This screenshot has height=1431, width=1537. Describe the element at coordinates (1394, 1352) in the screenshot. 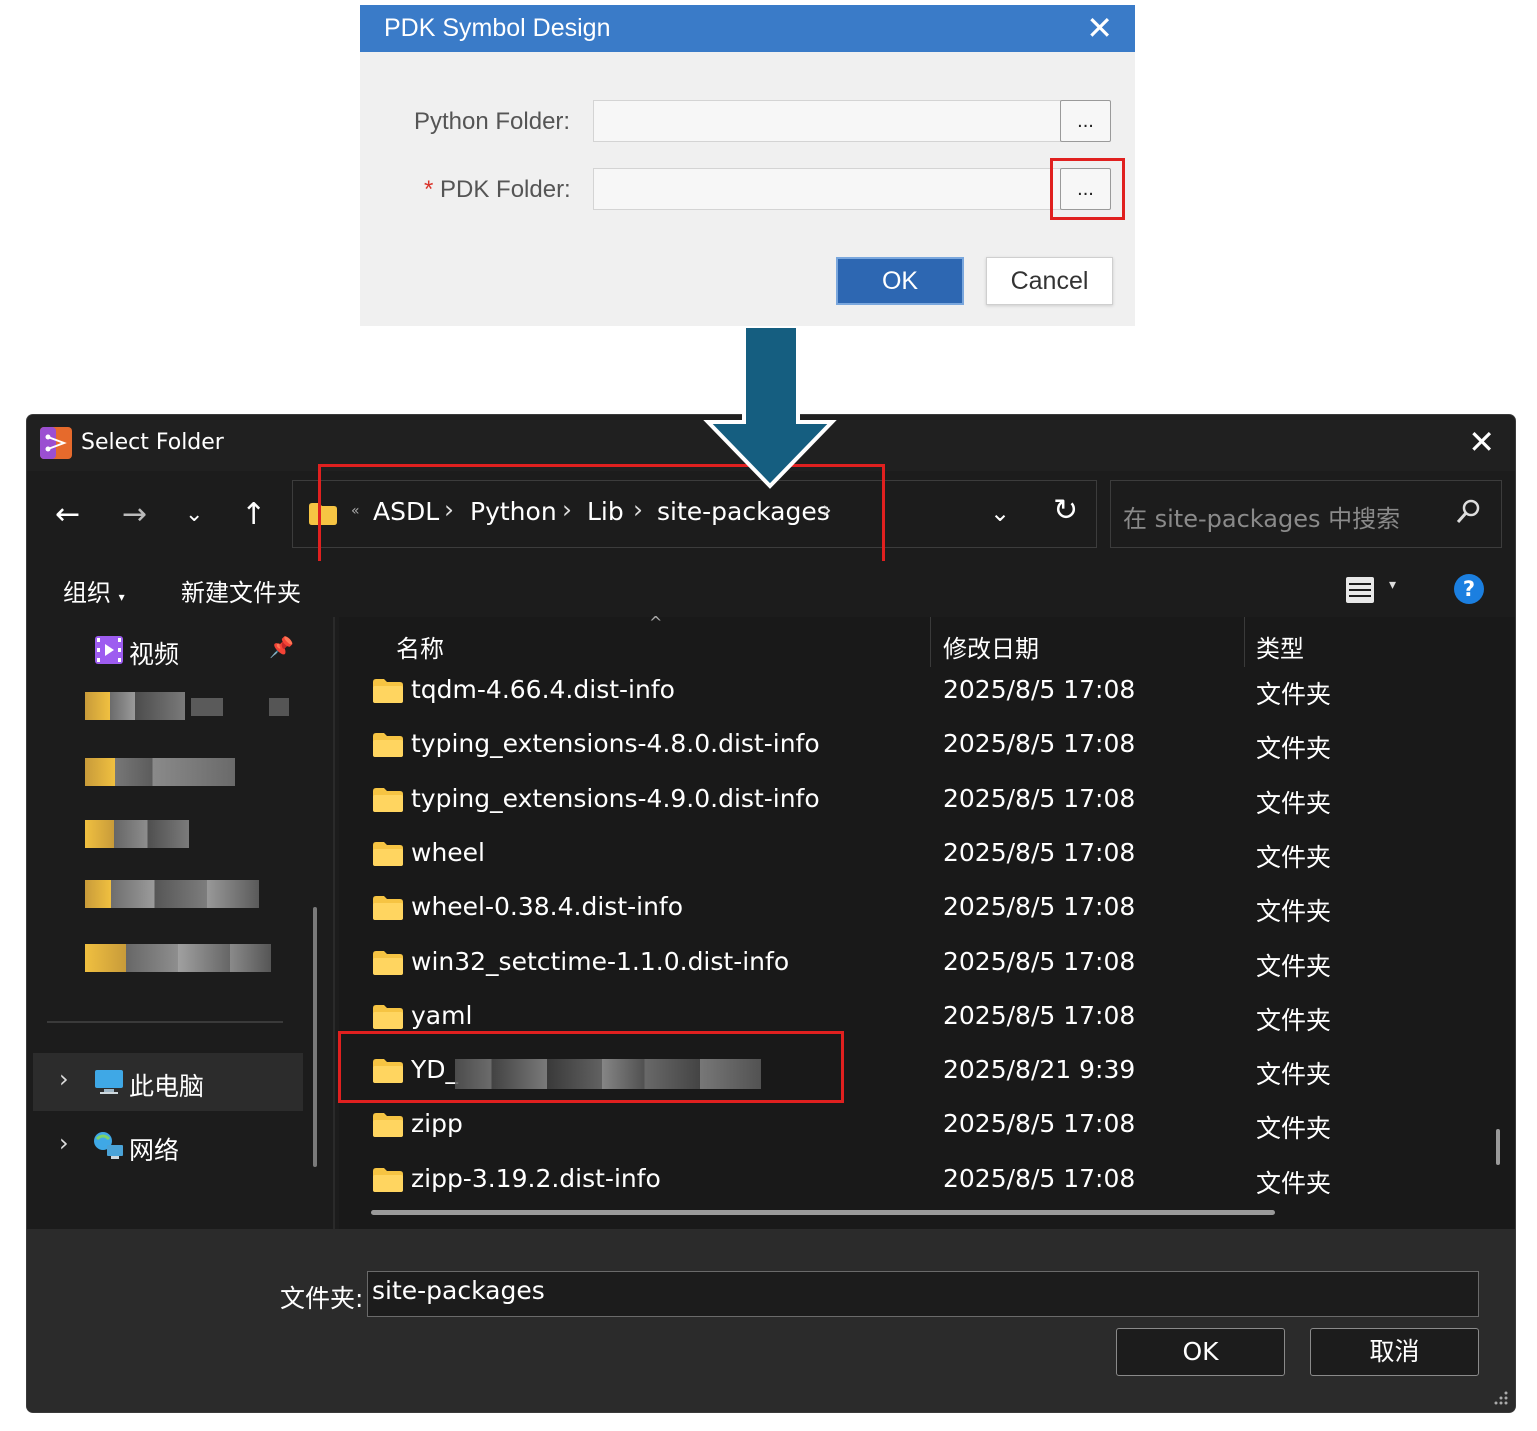

I see `cancel-button: 取消` at that location.